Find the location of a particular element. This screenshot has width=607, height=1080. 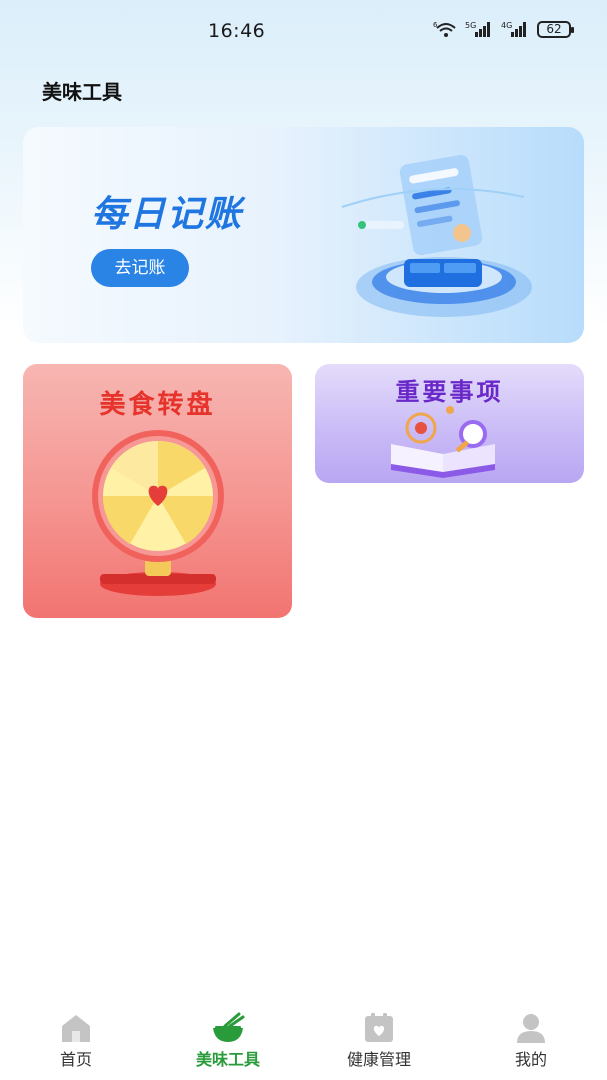

nav-label-home: 首页 is located at coordinates (75, 1059).